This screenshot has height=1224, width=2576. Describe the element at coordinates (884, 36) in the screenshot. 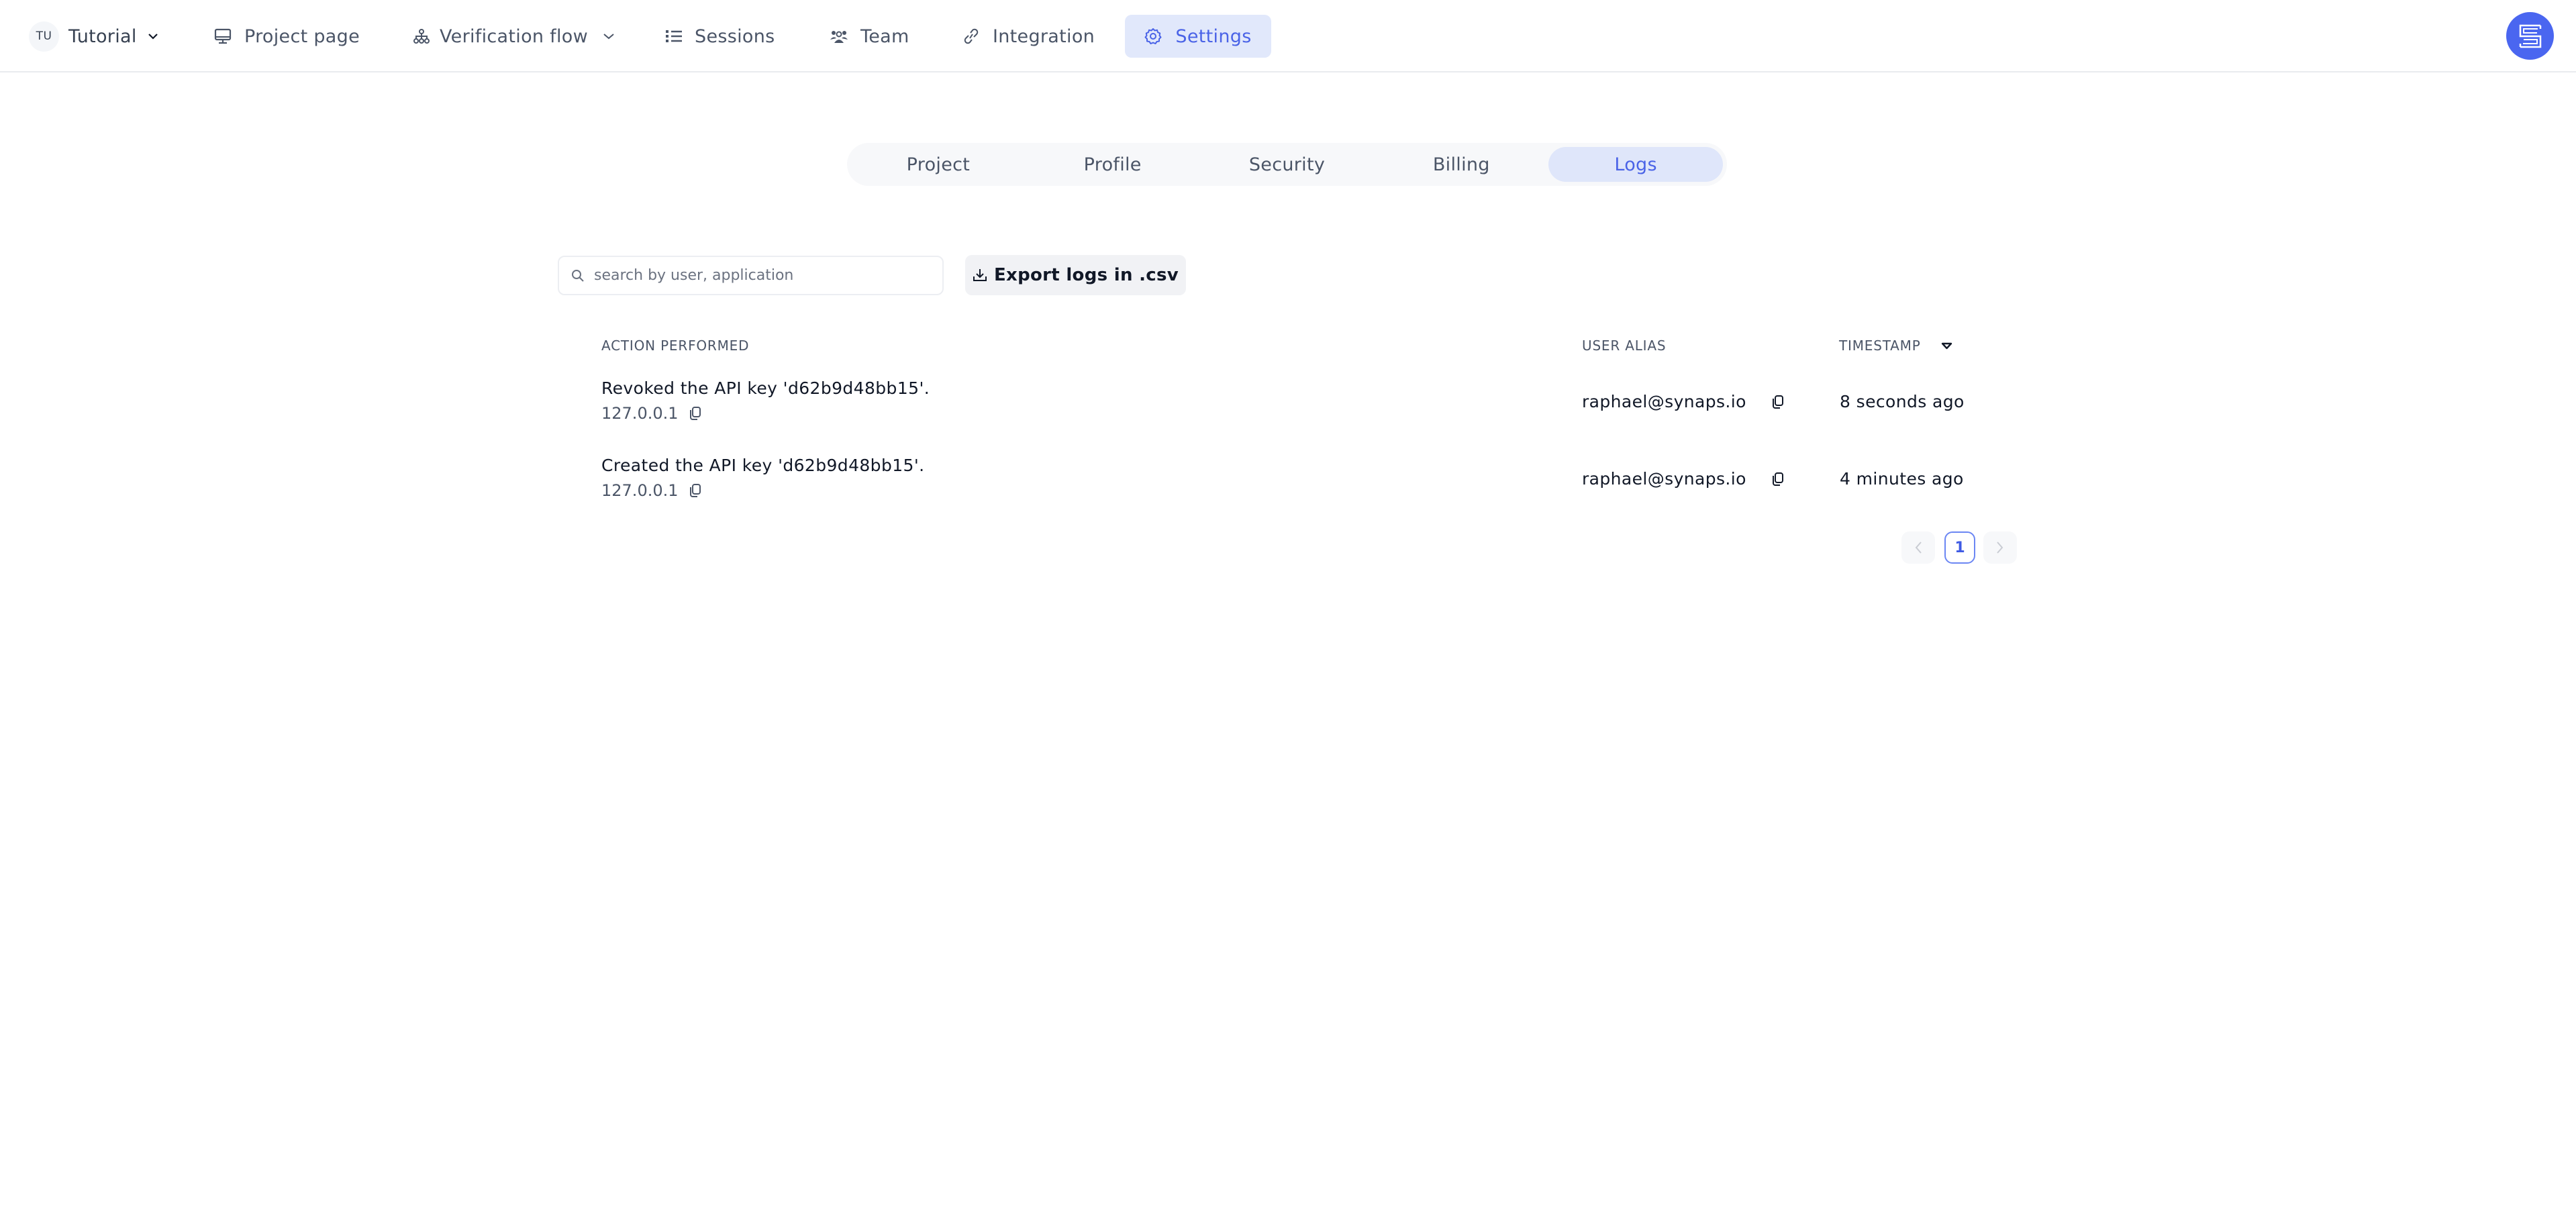

I see `nav-label: Team` at that location.